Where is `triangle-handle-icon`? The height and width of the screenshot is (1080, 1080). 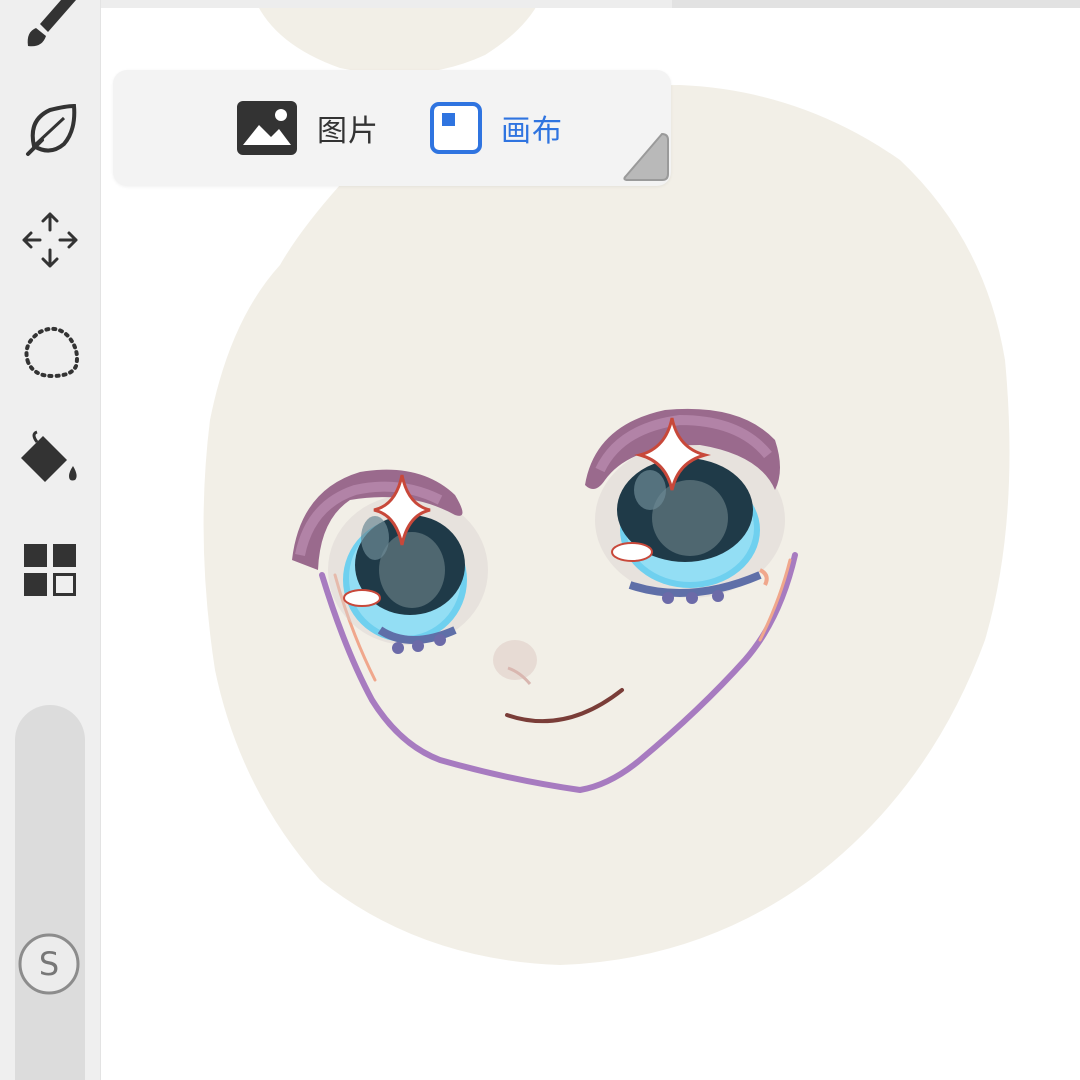
triangle-handle-icon is located at coordinates (646, 156).